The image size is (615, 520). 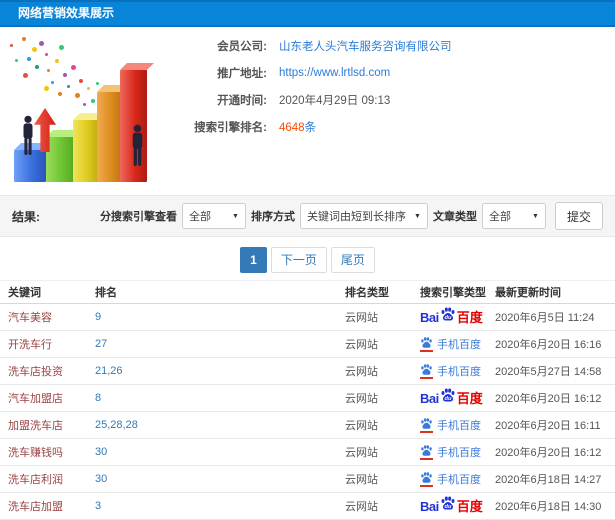 What do you see at coordinates (548, 480) in the screenshot?
I see `update-time-cell: 2020年6月18日 14:27` at bounding box center [548, 480].